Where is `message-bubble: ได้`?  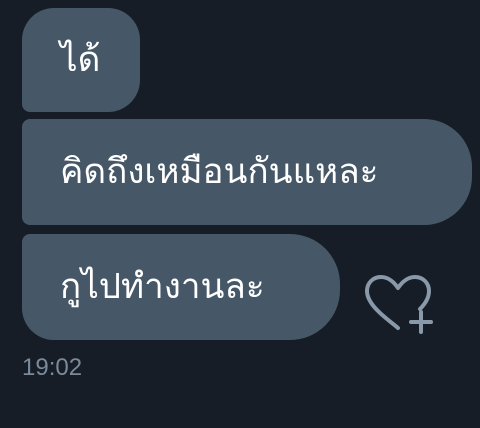 message-bubble: ได้ is located at coordinates (81, 60).